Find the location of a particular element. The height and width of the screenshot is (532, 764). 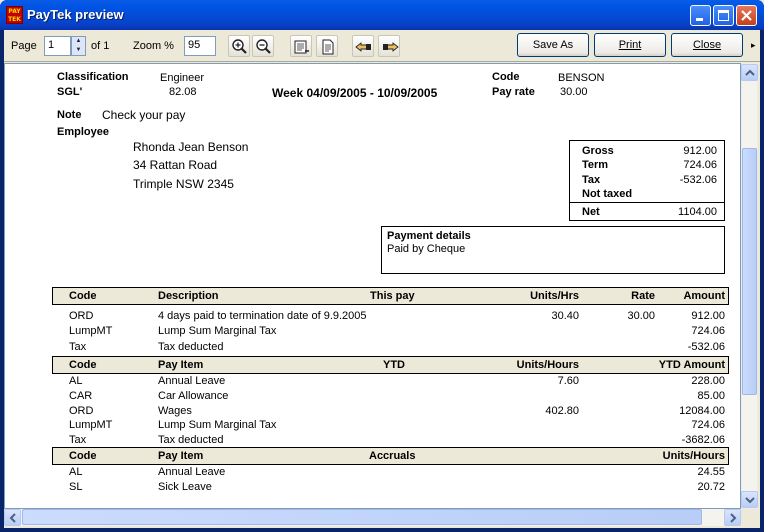

previous-page-button is located at coordinates (363, 46).